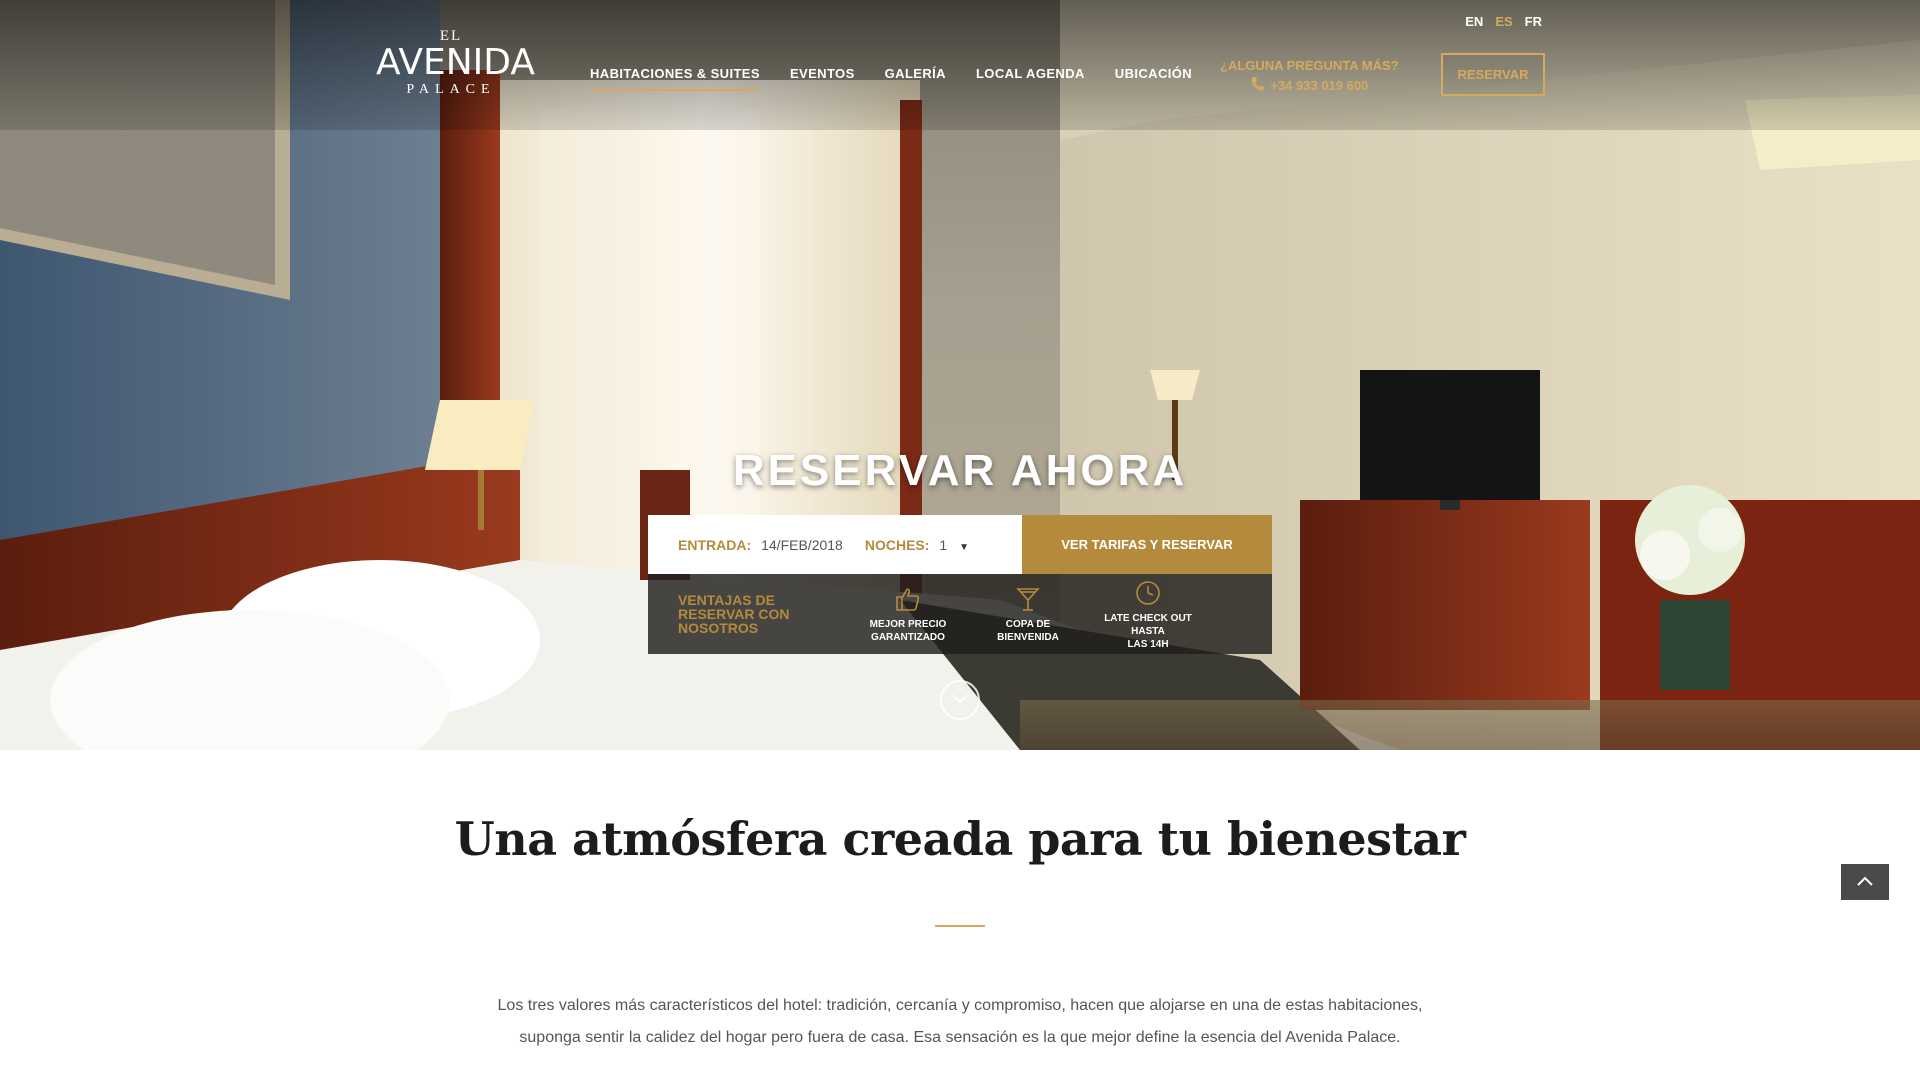  I want to click on cocktail-glass-icon, so click(1028, 599).